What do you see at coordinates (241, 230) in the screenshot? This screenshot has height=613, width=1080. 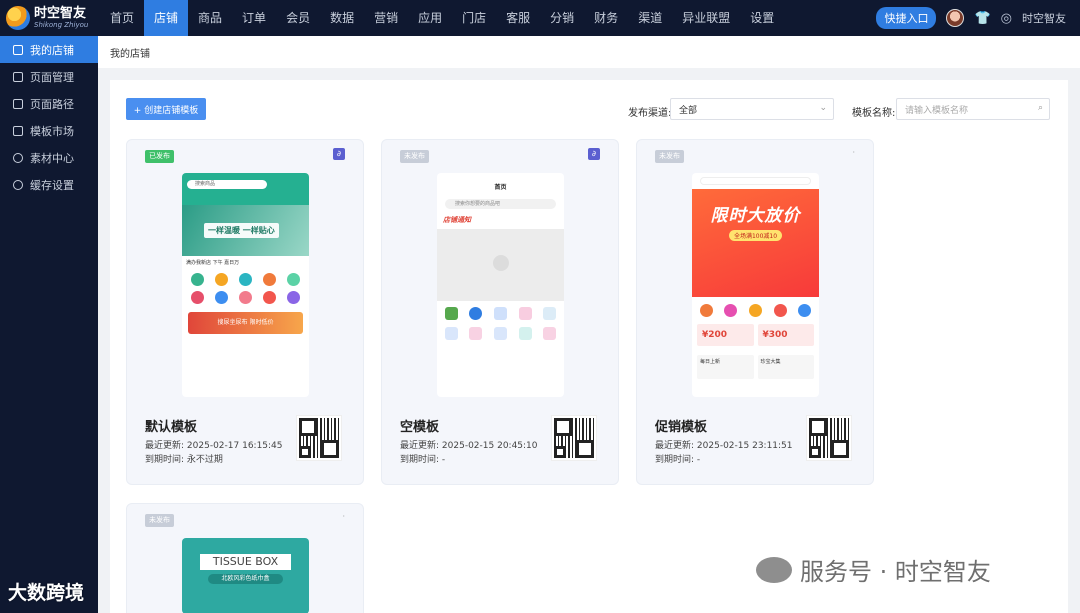 I see `preview-banner: 一样温暖 一样贴心` at bounding box center [241, 230].